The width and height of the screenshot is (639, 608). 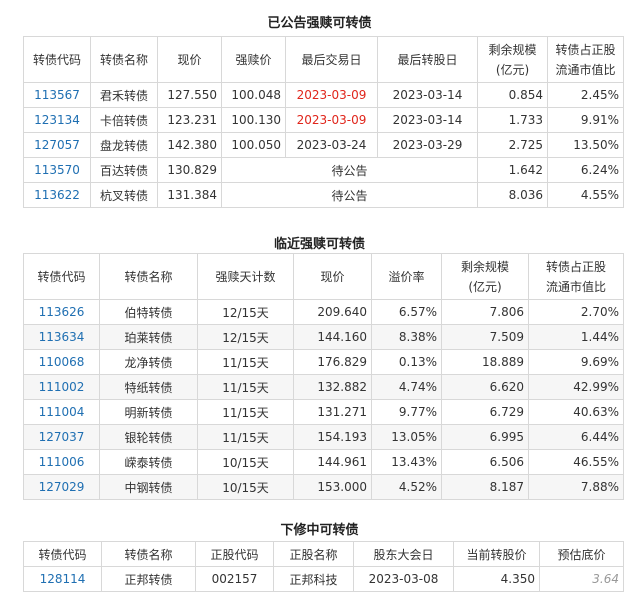 I want to click on col-header: 股东大会日, so click(x=403, y=554).